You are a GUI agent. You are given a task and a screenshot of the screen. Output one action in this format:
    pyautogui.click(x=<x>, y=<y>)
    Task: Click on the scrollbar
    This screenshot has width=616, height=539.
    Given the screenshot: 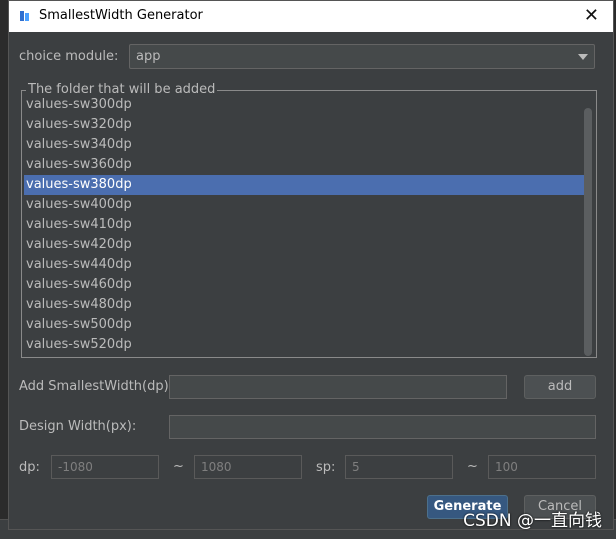 What is the action you would take?
    pyautogui.click(x=588, y=232)
    